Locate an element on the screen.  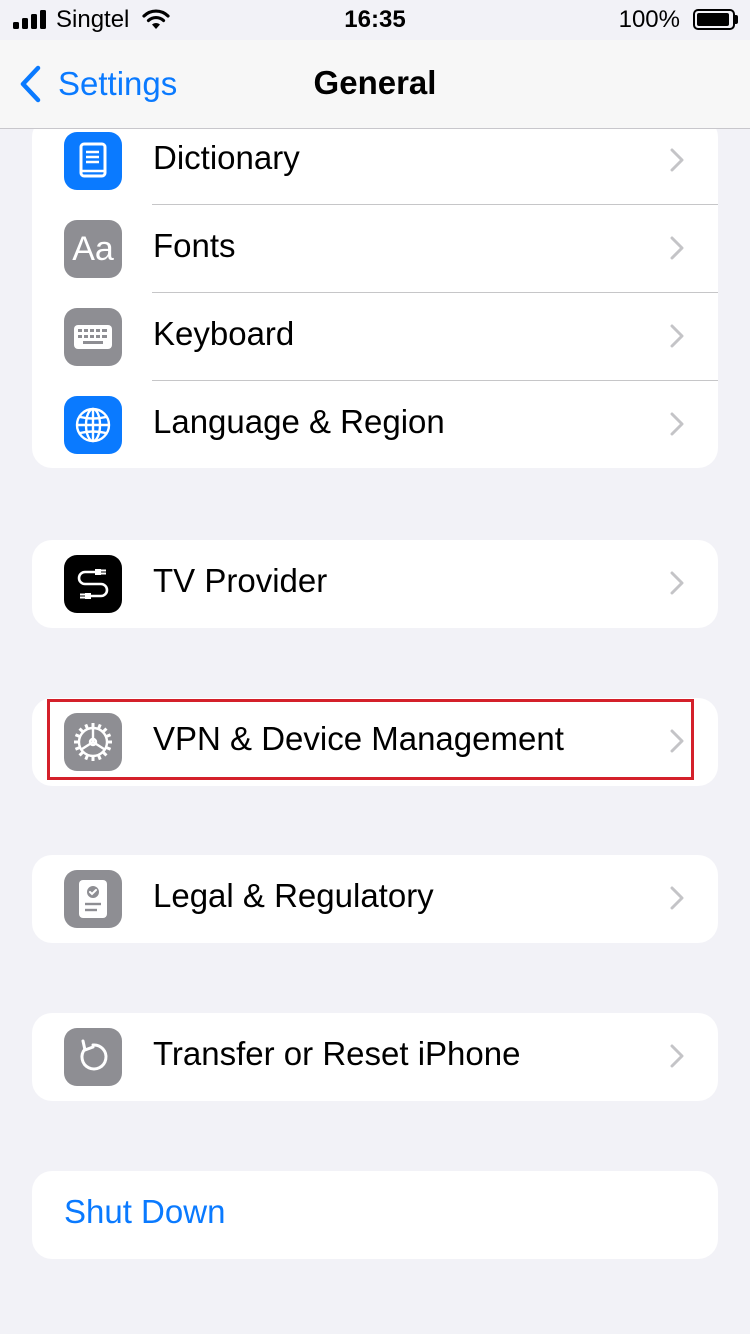
tv-provider-icon is located at coordinates (93, 584).